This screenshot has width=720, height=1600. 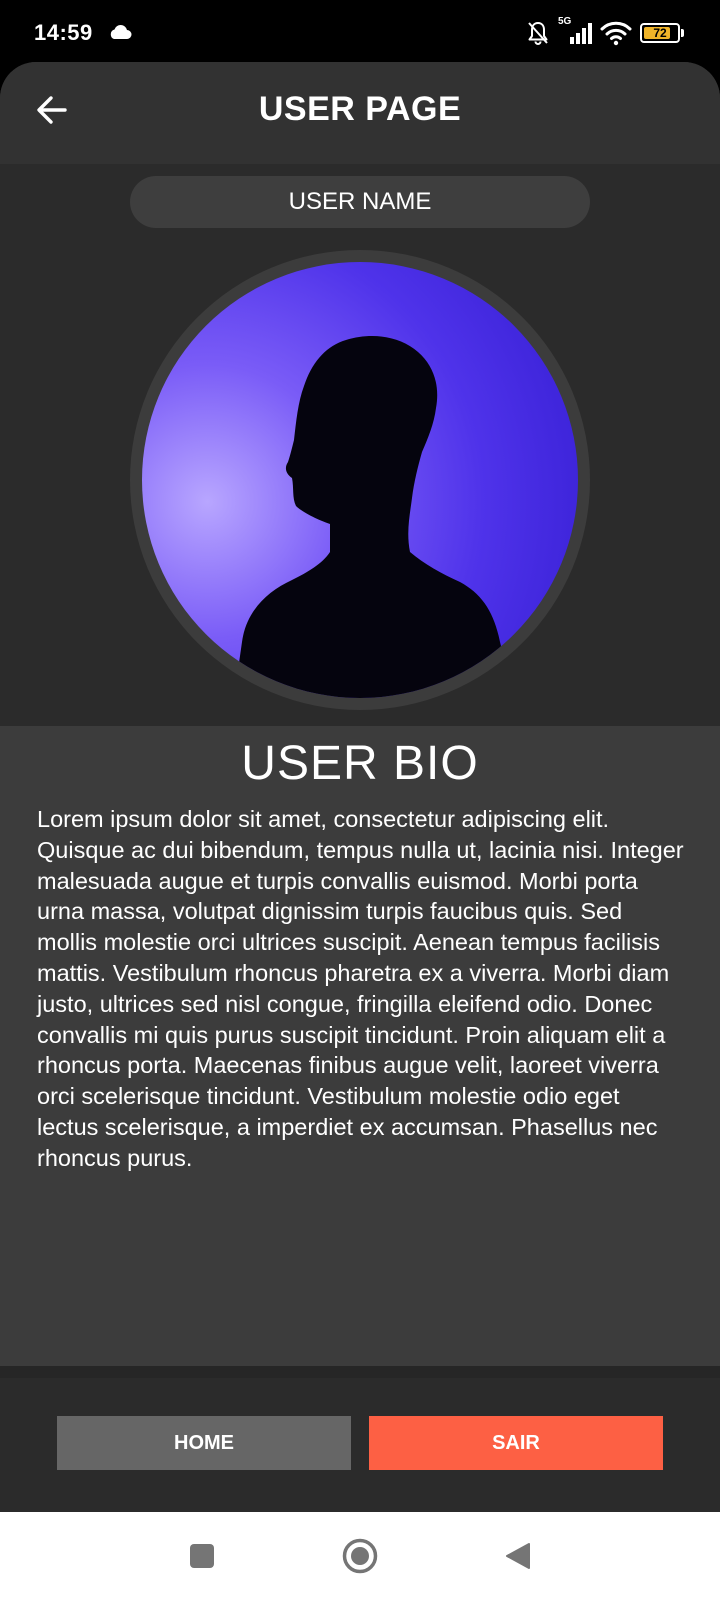 What do you see at coordinates (565, 21) in the screenshot?
I see `network-type: 5G` at bounding box center [565, 21].